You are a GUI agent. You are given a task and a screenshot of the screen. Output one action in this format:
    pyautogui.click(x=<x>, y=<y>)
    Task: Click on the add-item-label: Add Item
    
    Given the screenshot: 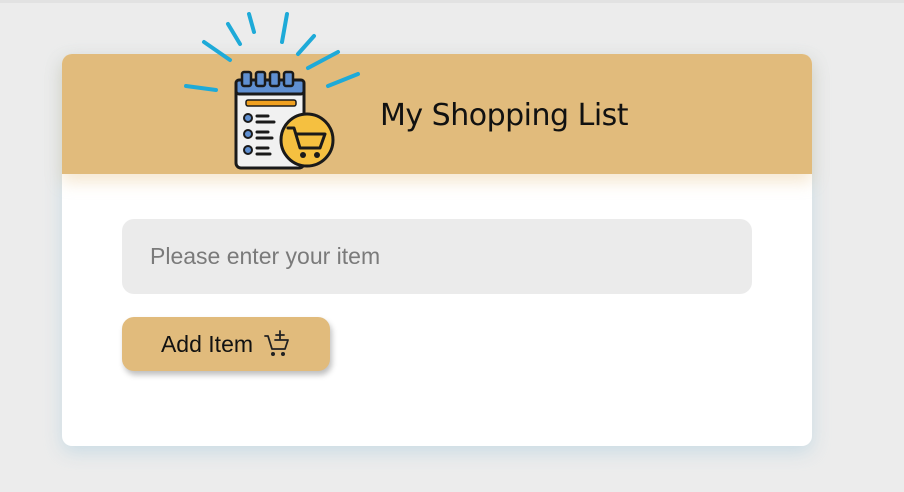 What is the action you would take?
    pyautogui.click(x=207, y=343)
    